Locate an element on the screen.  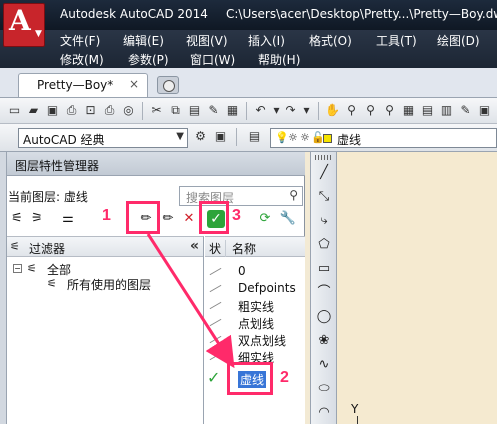
tree-collapse-toggle: − is located at coordinates (17, 268).